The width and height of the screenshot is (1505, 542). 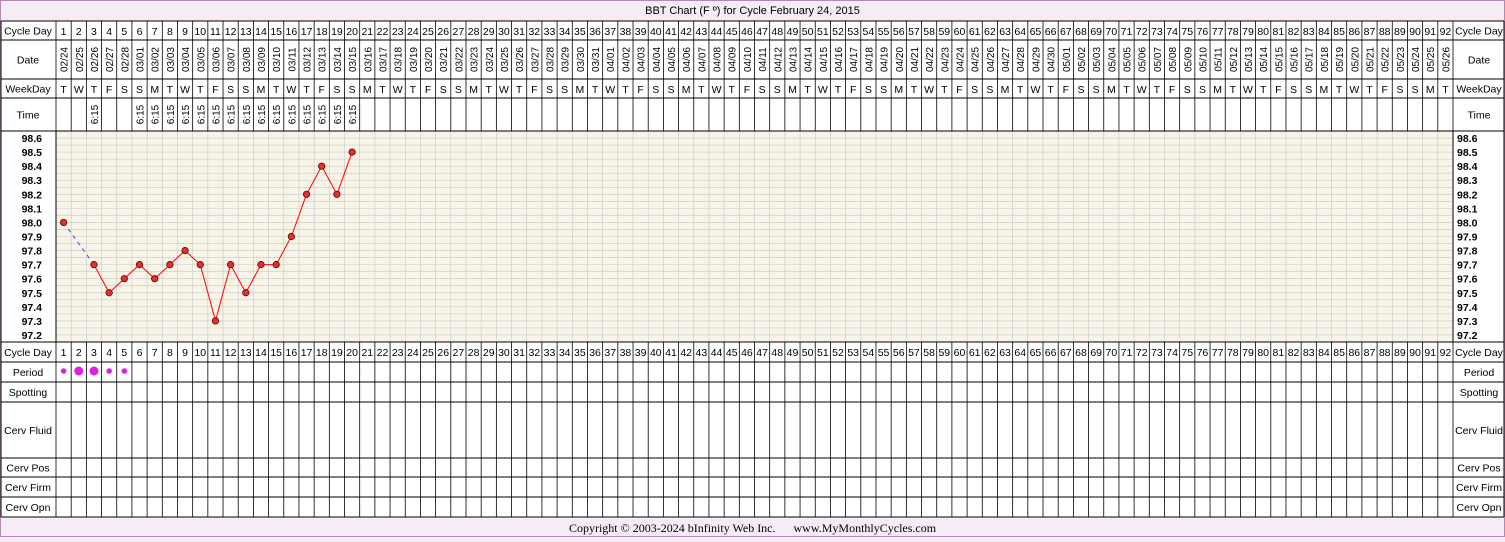 I want to click on cycle-day-number: 90, so click(x=1415, y=32).